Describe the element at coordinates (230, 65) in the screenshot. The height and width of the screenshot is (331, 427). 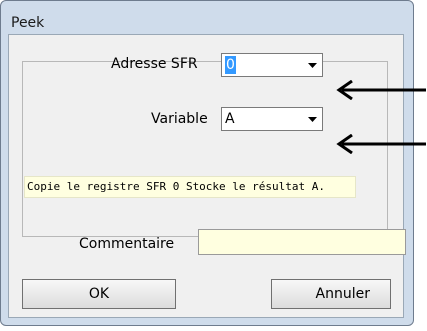
I see `adresse-sfr-value: 0` at that location.